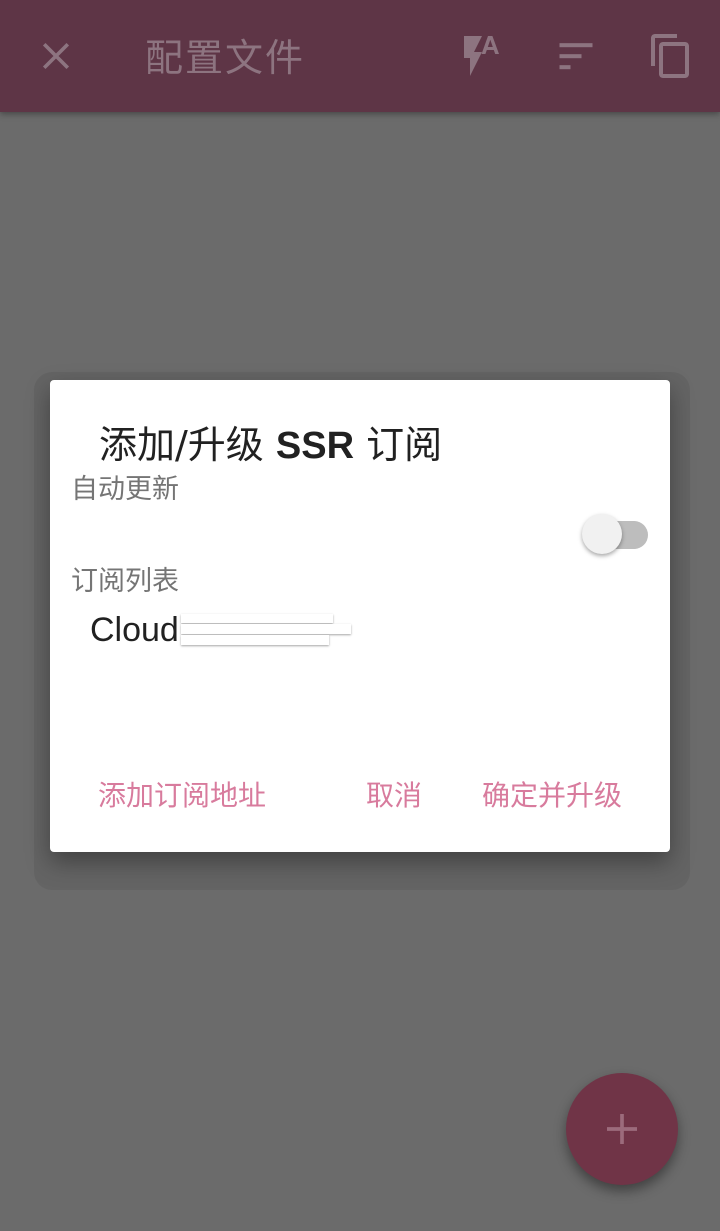 This screenshot has width=720, height=1231. What do you see at coordinates (125, 581) in the screenshot?
I see `subscription-list-label: 订阅列表` at bounding box center [125, 581].